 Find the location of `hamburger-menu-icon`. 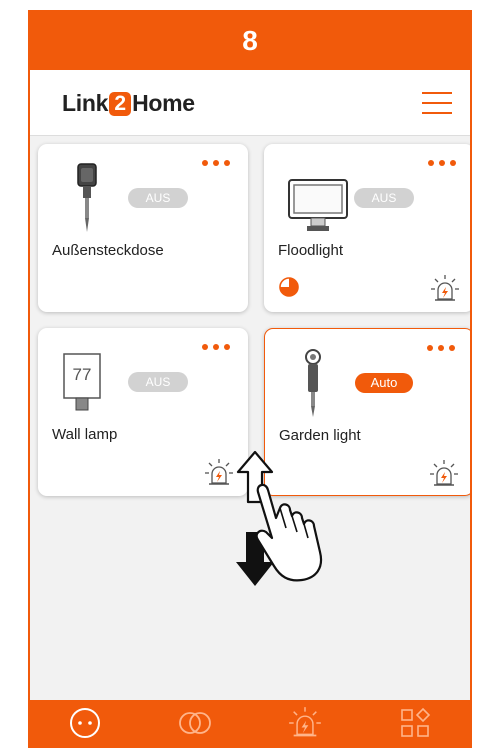

hamburger-menu-icon is located at coordinates (437, 103).